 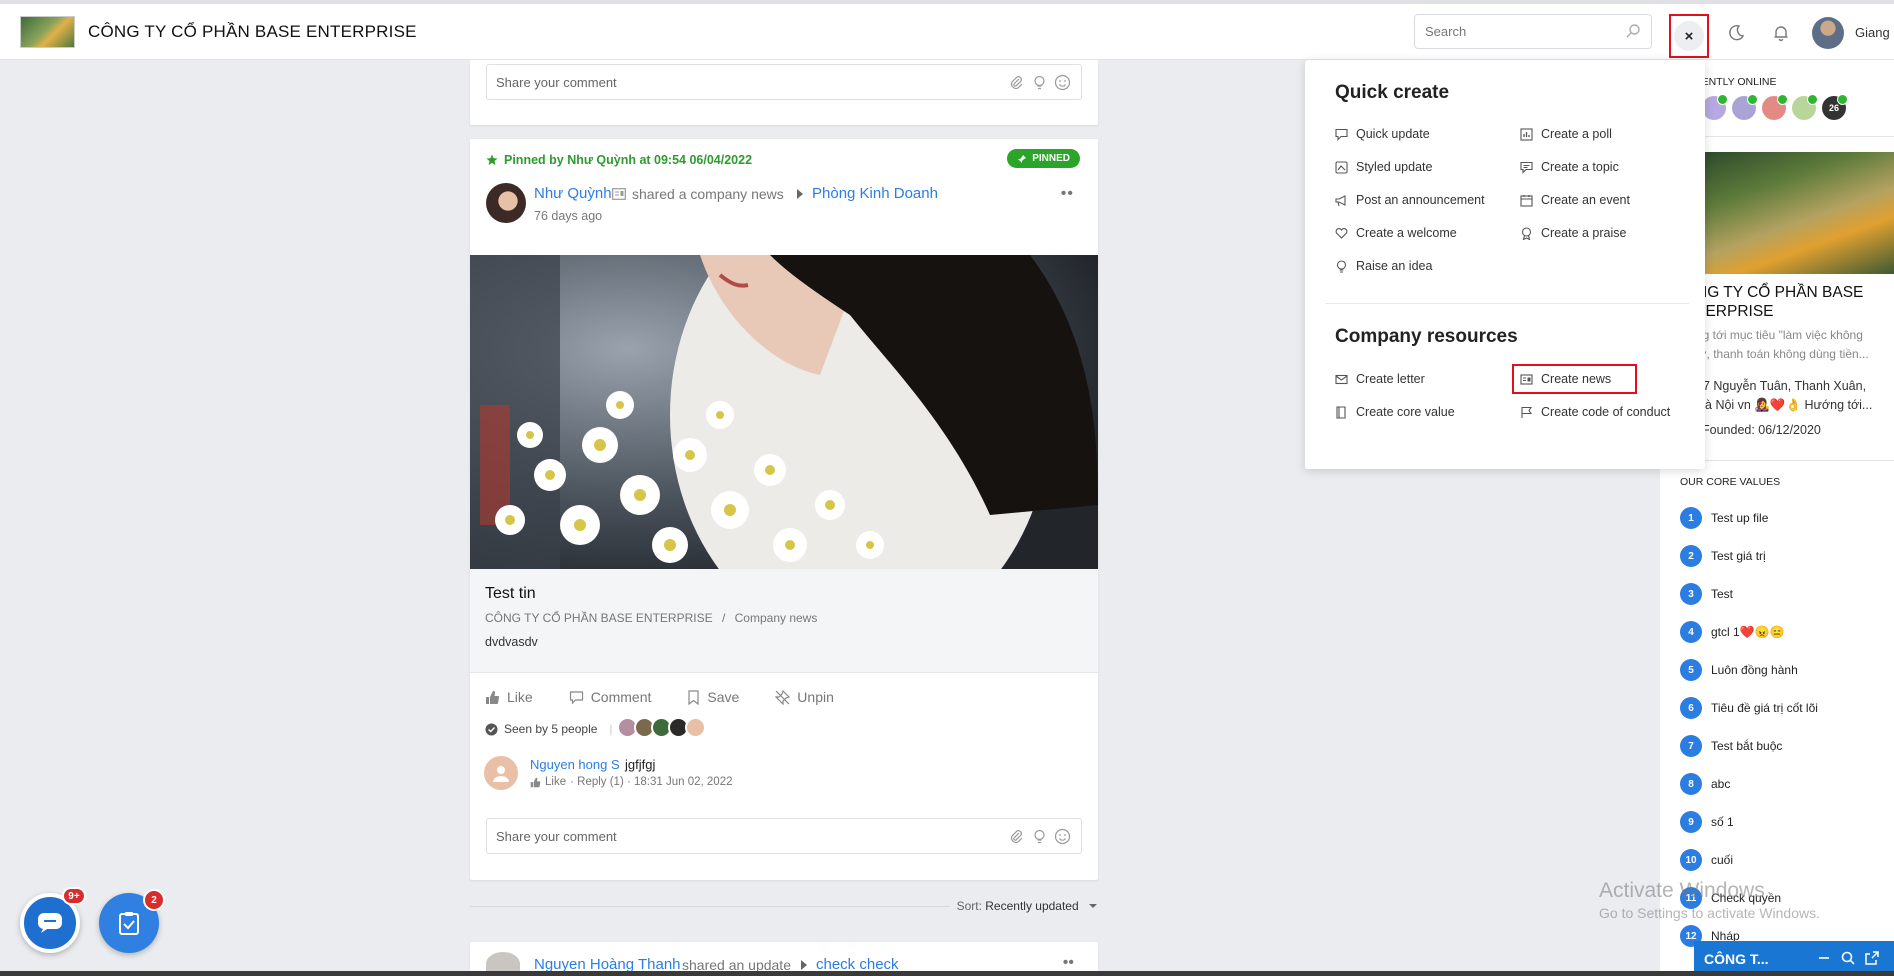 I want to click on search-input, so click(x=1510, y=31).